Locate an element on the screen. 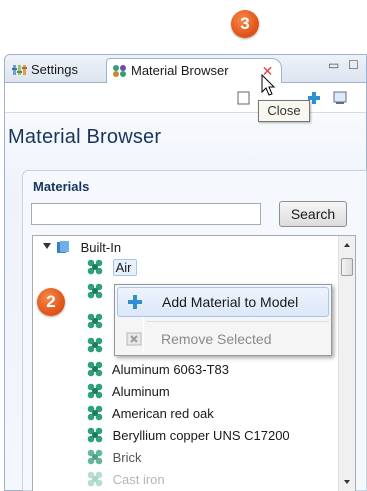  panel-title: Material Browser is located at coordinates (85, 137).